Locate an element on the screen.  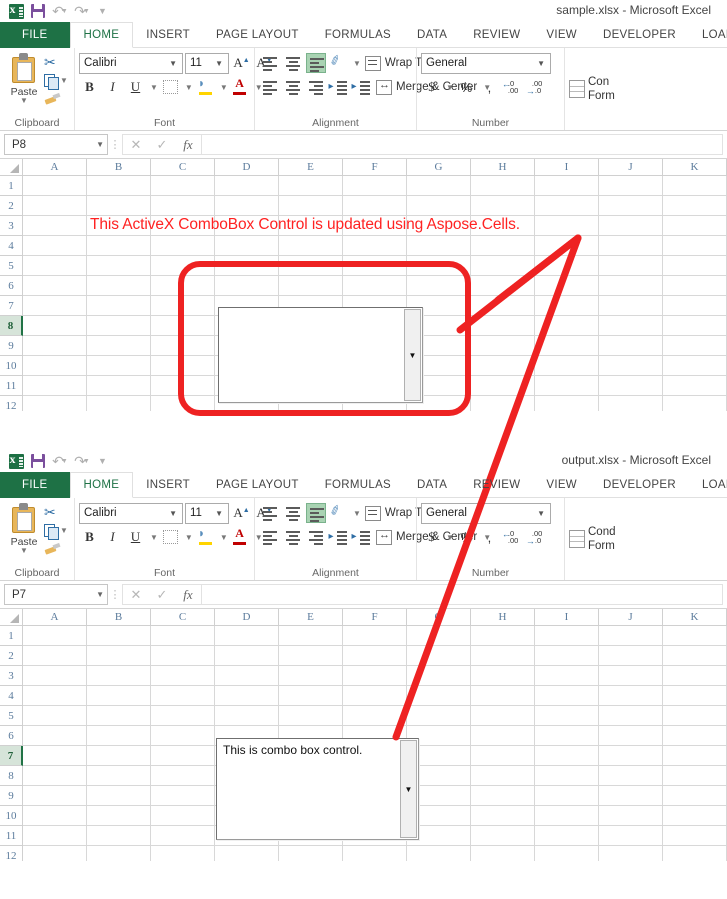
tab-load-test: LOAD TES is located at coordinates (708, 485).